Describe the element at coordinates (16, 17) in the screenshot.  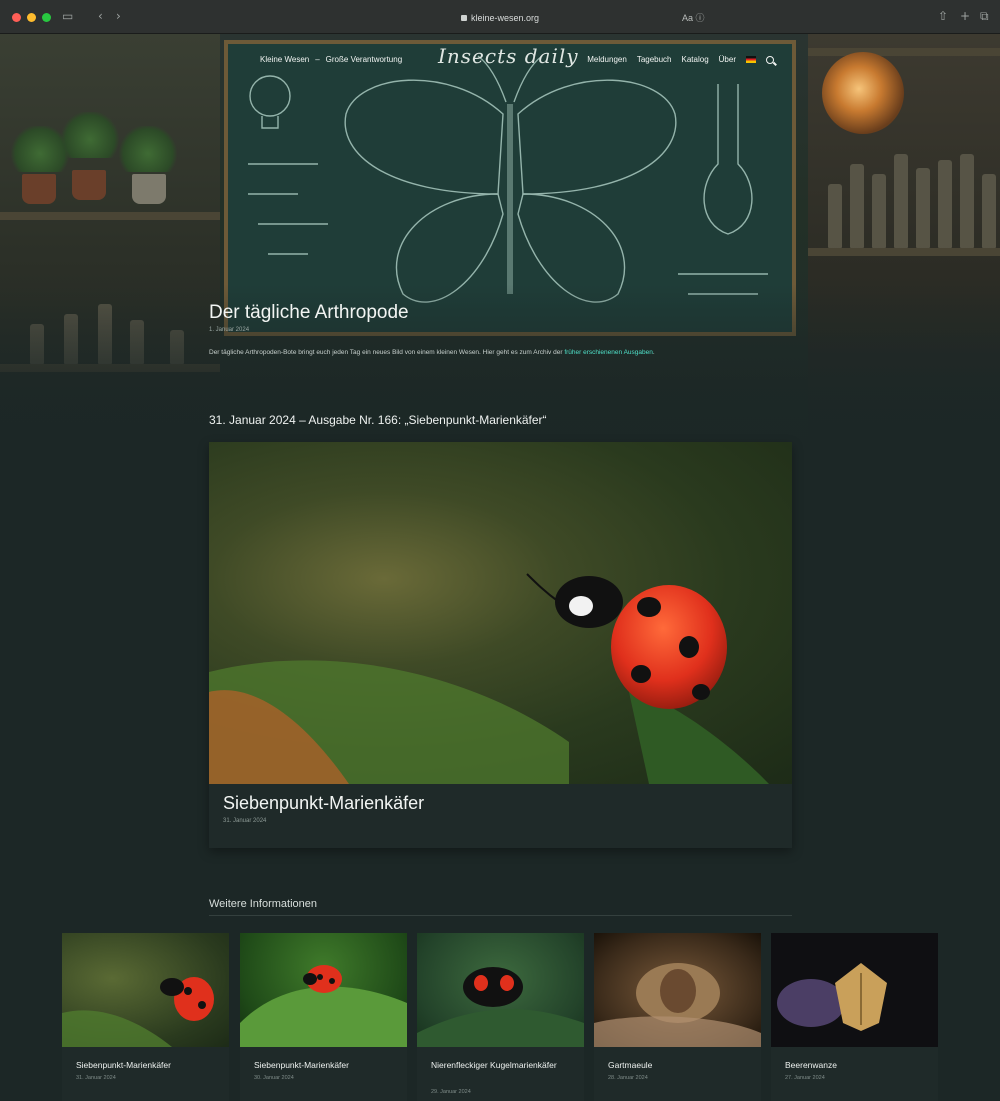
I see `close-window-button` at that location.